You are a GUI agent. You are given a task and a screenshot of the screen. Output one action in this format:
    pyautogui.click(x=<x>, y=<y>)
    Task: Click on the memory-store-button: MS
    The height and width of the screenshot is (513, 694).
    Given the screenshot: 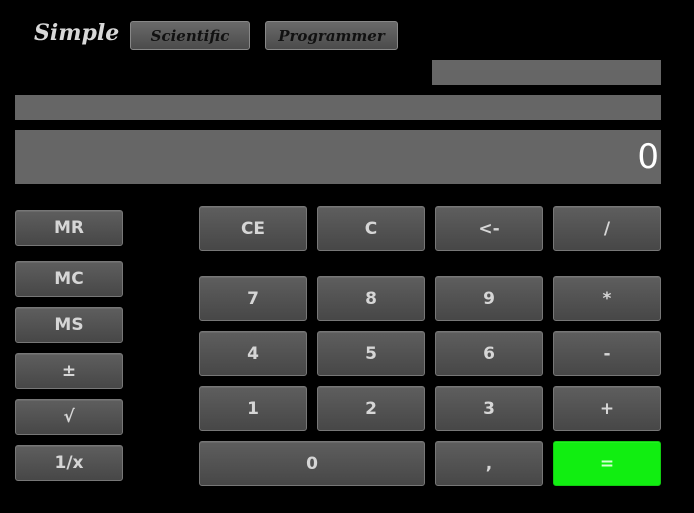 What is the action you would take?
    pyautogui.click(x=69, y=325)
    